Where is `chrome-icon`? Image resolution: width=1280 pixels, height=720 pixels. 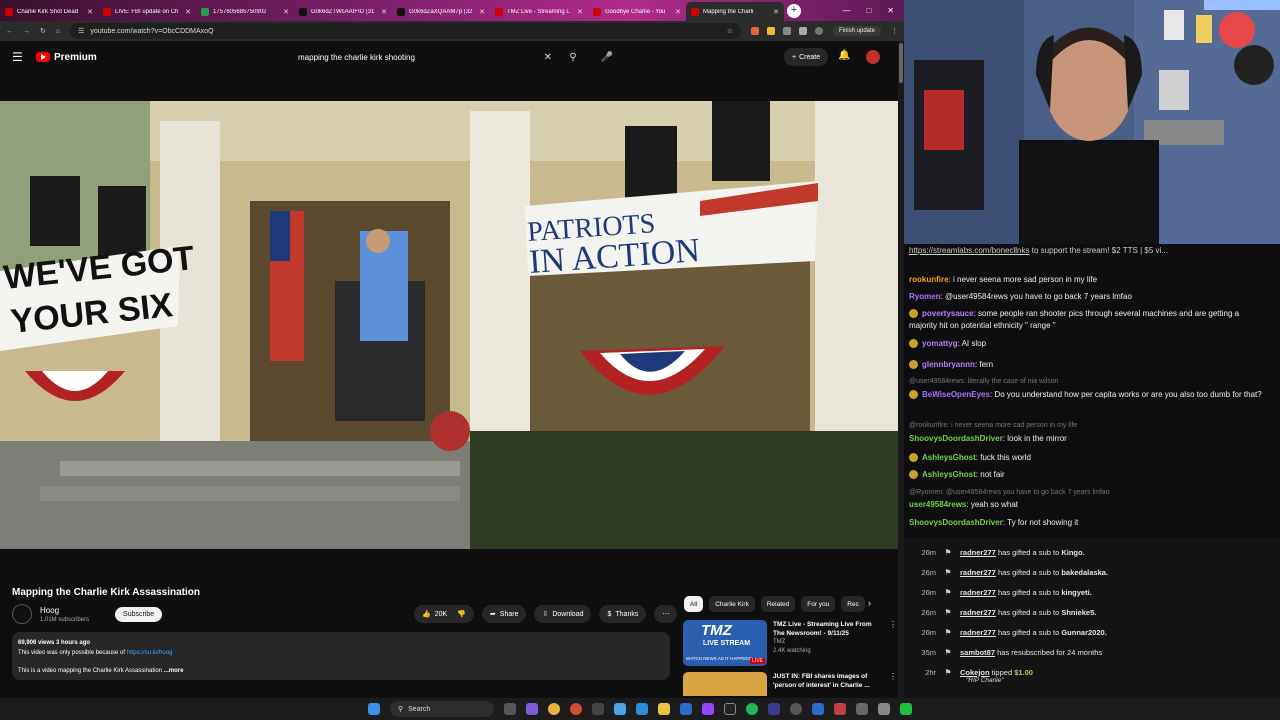 chrome-icon is located at coordinates (554, 709).